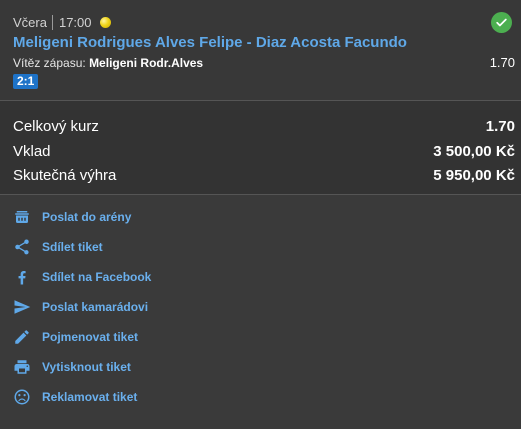 Image resolution: width=521 pixels, height=429 pixels. I want to click on score-badge: 2:1, so click(26, 81).